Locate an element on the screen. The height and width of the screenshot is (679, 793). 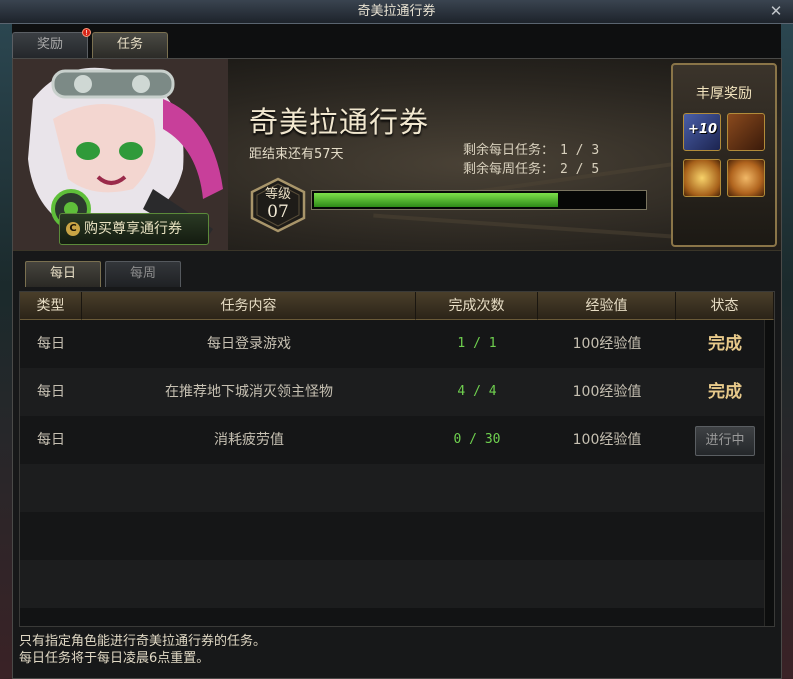
window-titlebar: 奇美拉通行券 ✕ is located at coordinates (396, 12).